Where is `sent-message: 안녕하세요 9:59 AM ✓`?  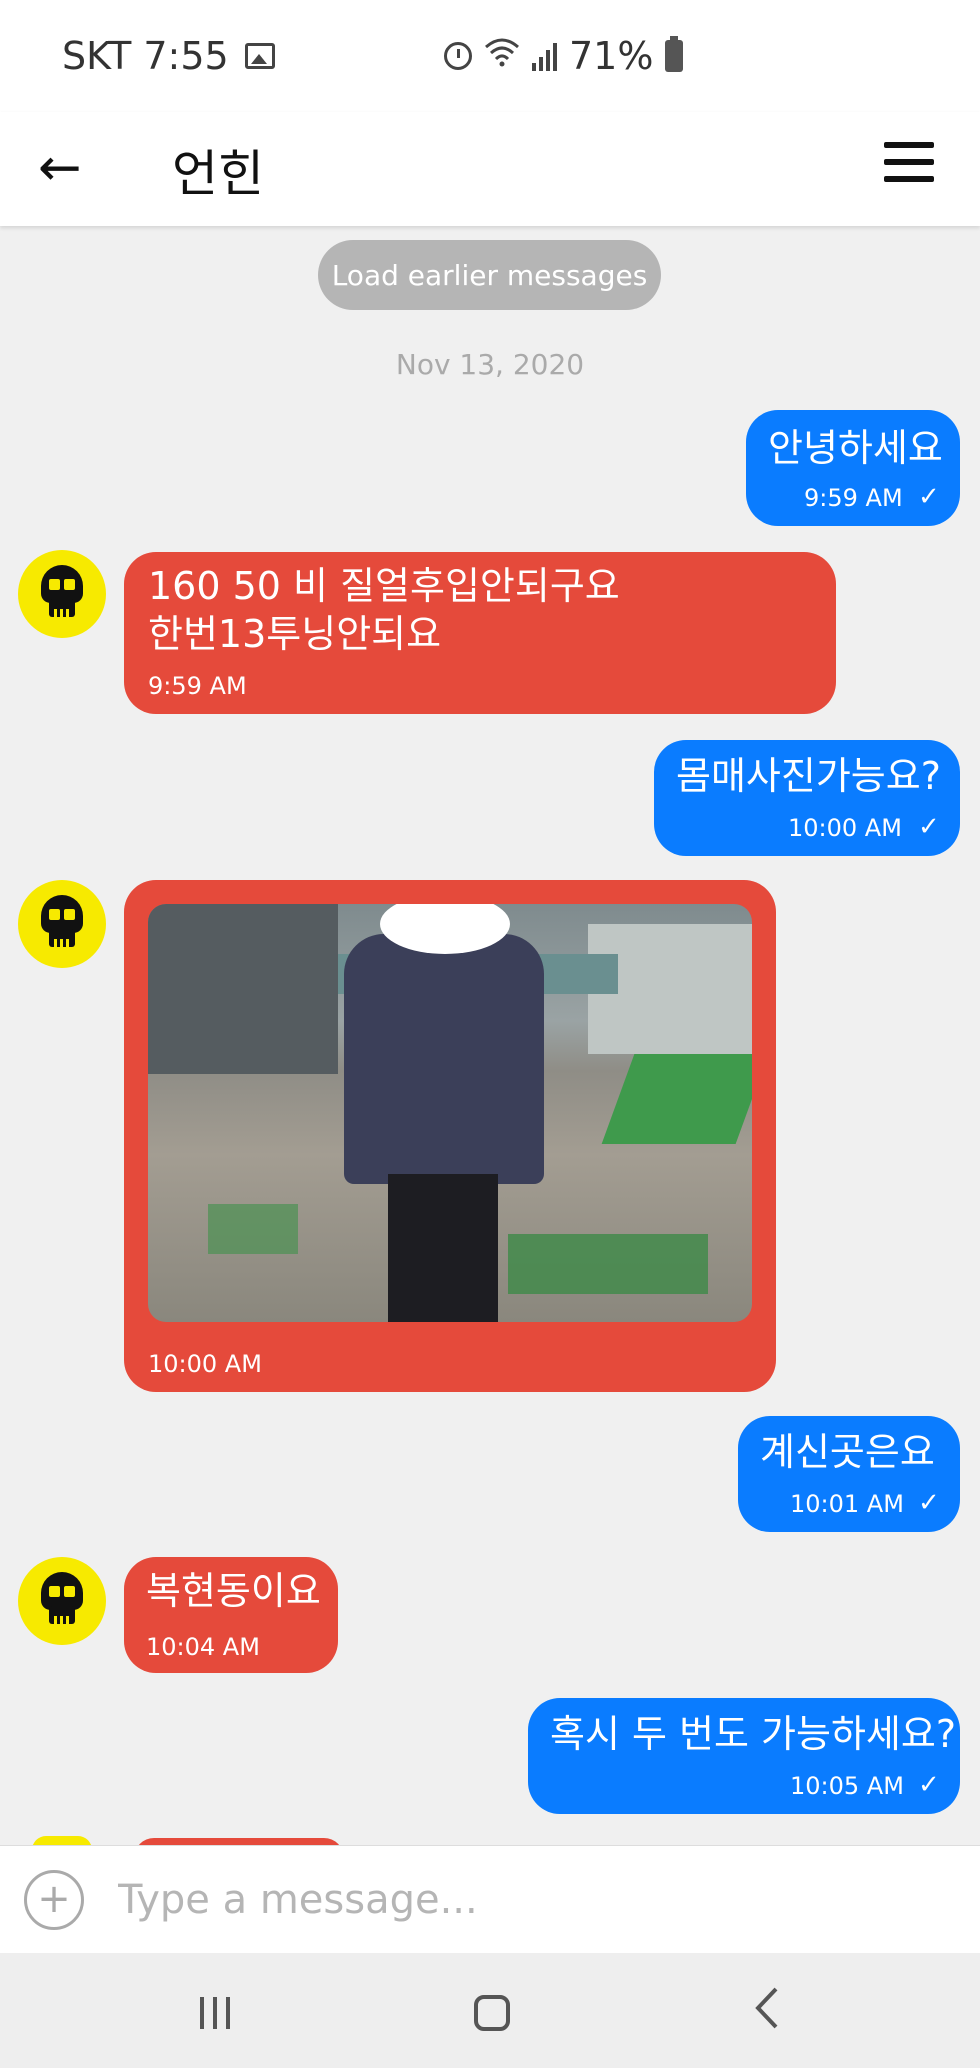 sent-message: 안녕하세요 9:59 AM ✓ is located at coordinates (853, 468).